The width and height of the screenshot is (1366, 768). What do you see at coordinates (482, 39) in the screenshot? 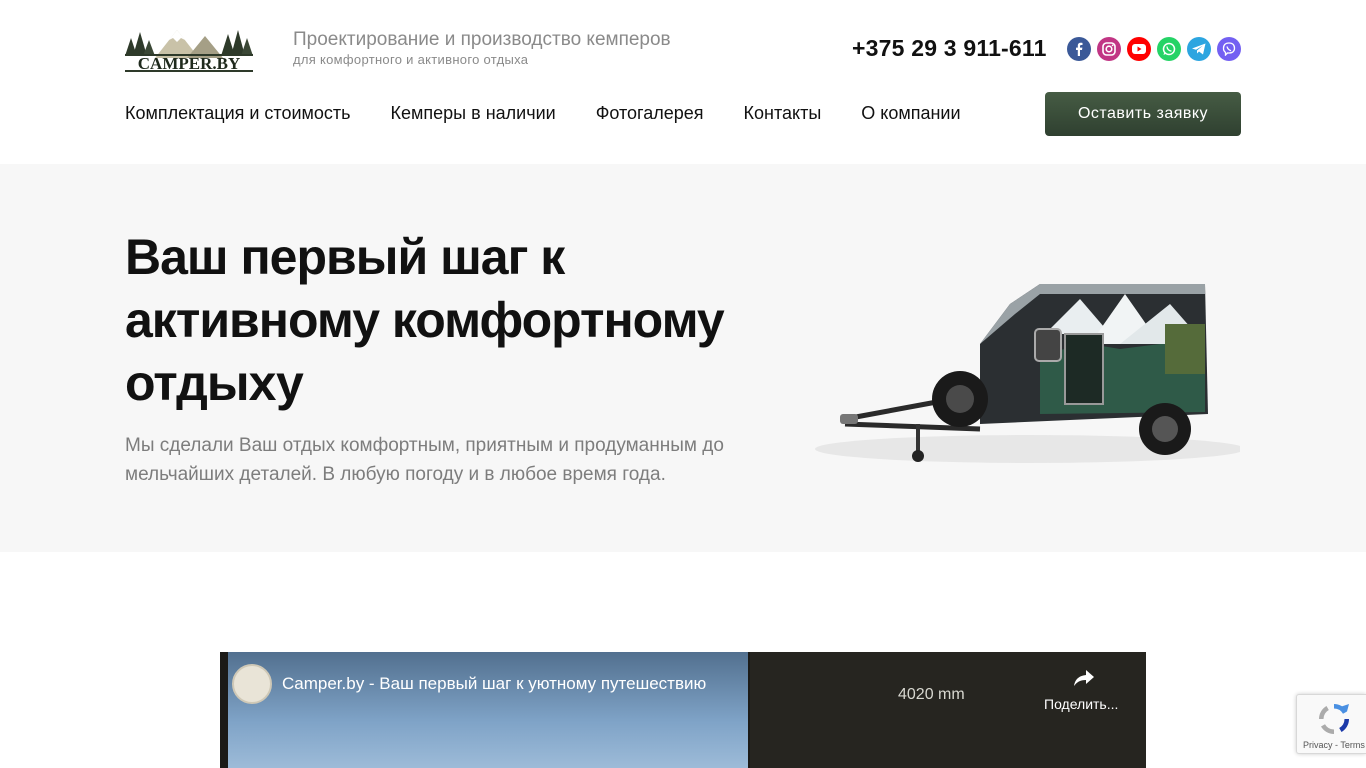
I see `tagline: Проектирование и производство кемперов` at bounding box center [482, 39].